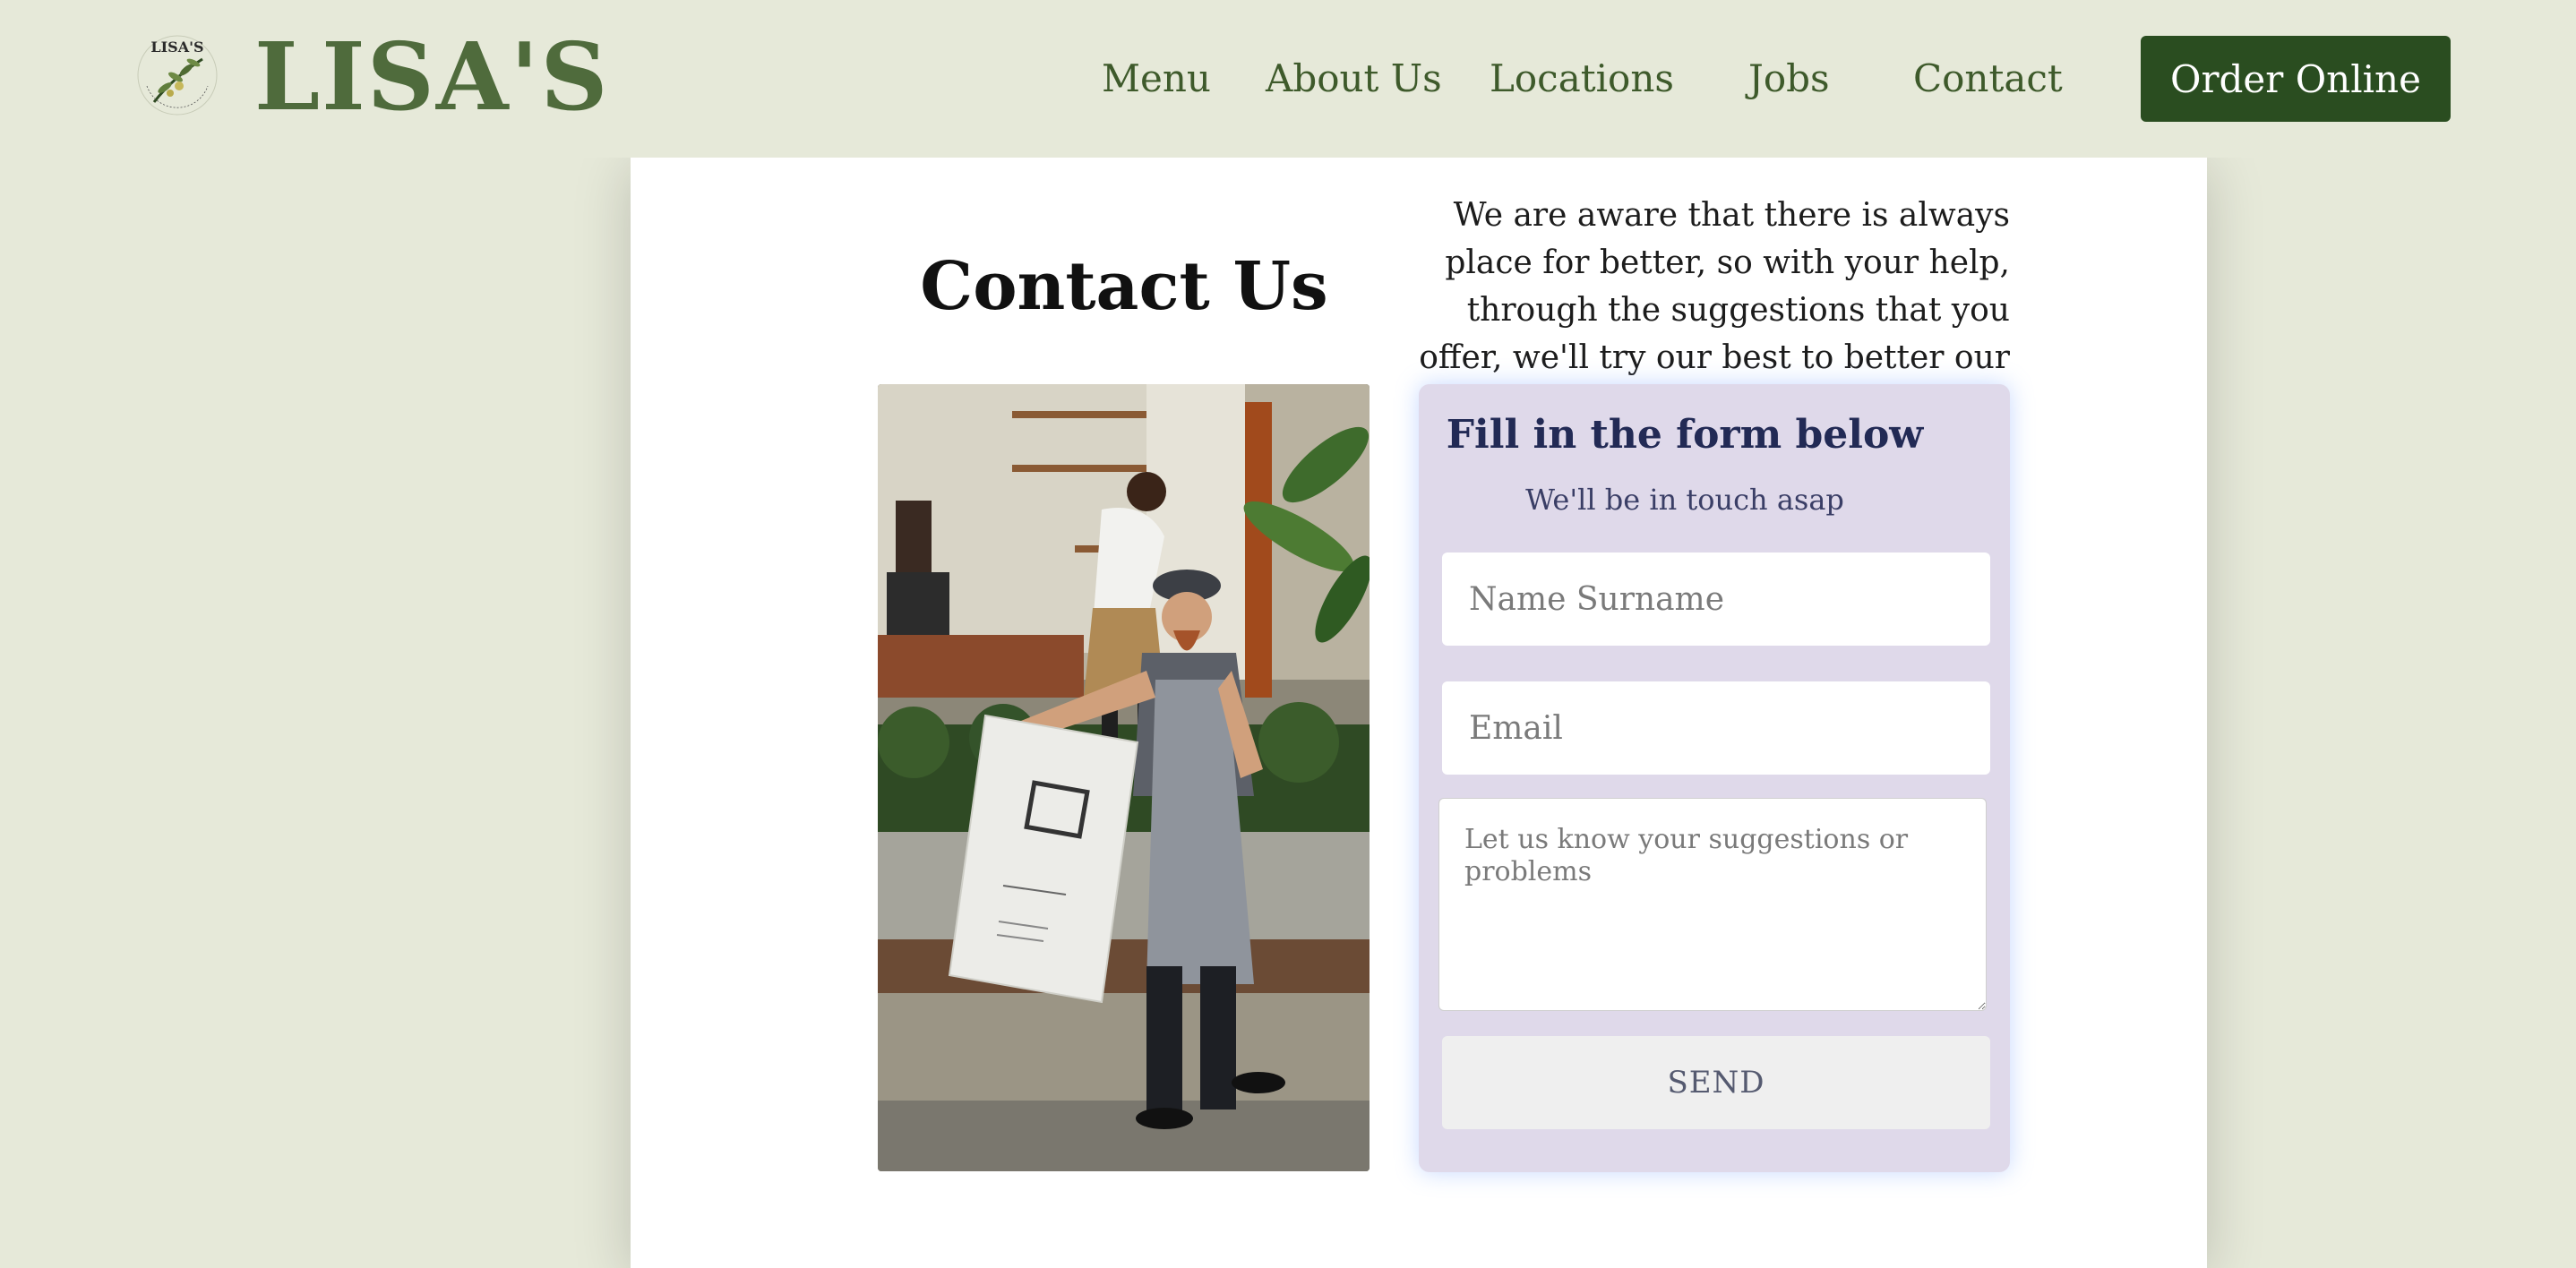  What do you see at coordinates (1988, 79) in the screenshot?
I see `nav-contact: Contact` at bounding box center [1988, 79].